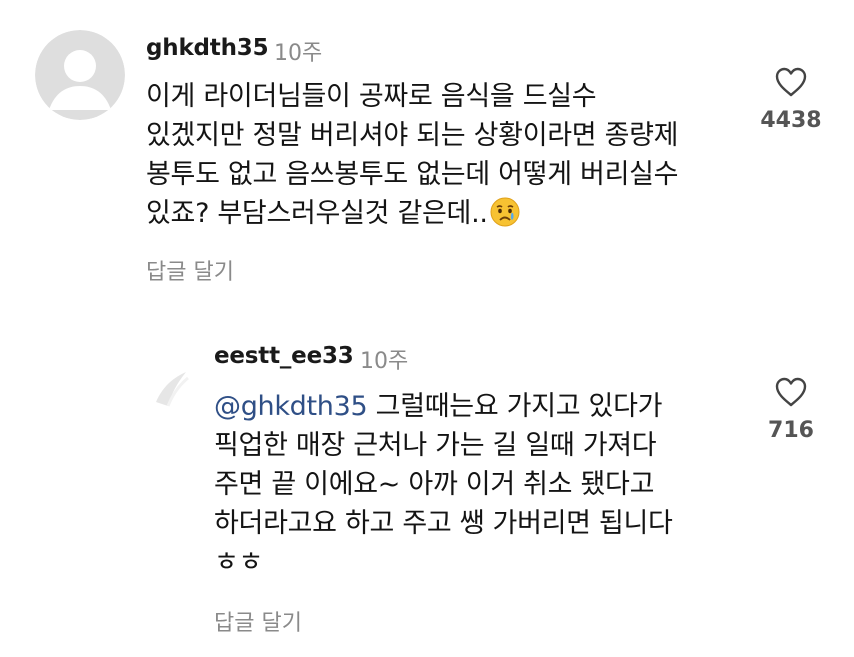 The height and width of the screenshot is (657, 854). What do you see at coordinates (434, 484) in the screenshot?
I see `comment-text-line: 주면 끝 이에요~ 아까 이거 취소 됐다고` at bounding box center [434, 484].